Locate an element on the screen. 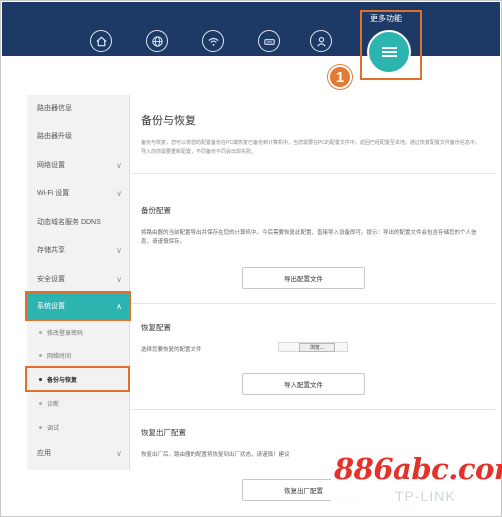 The height and width of the screenshot is (517, 502). user-icon is located at coordinates (321, 41).